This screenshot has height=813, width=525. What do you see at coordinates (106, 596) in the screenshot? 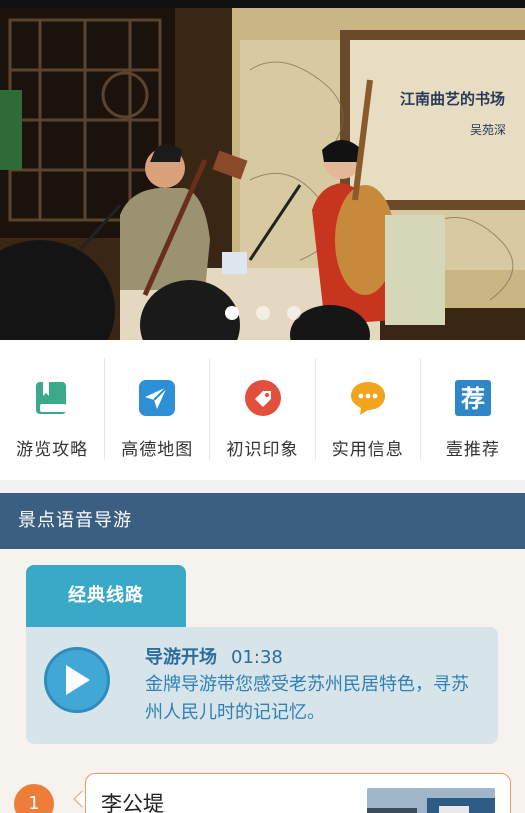
I see `tab-classic-route: 经典线路` at bounding box center [106, 596].